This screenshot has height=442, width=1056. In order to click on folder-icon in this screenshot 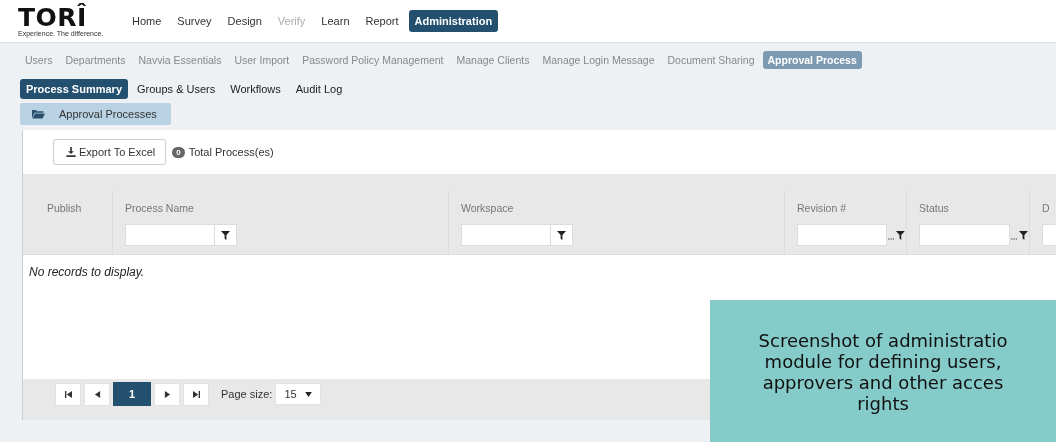, I will do `click(38, 114)`.